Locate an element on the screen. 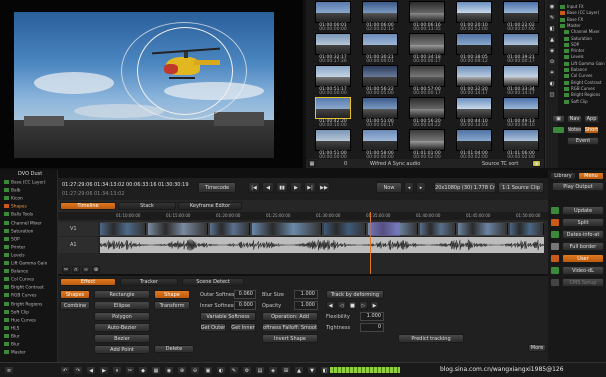 The image size is (606, 377). shape-button: Shape is located at coordinates (172, 294).